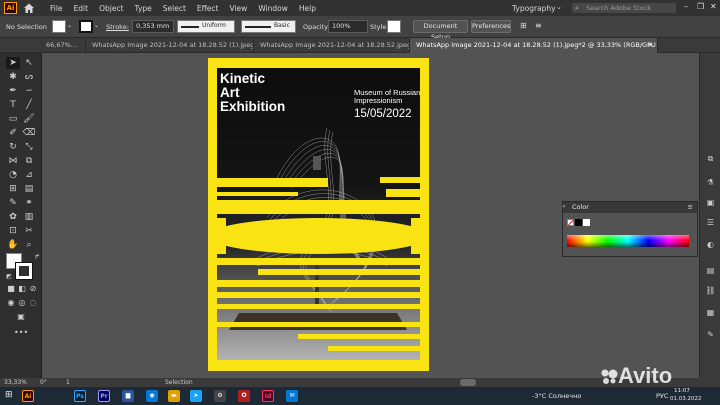 The height and width of the screenshot is (405, 720). Describe the element at coordinates (29, 217) in the screenshot. I see `column-graph-tool-icon: ▥` at that location.